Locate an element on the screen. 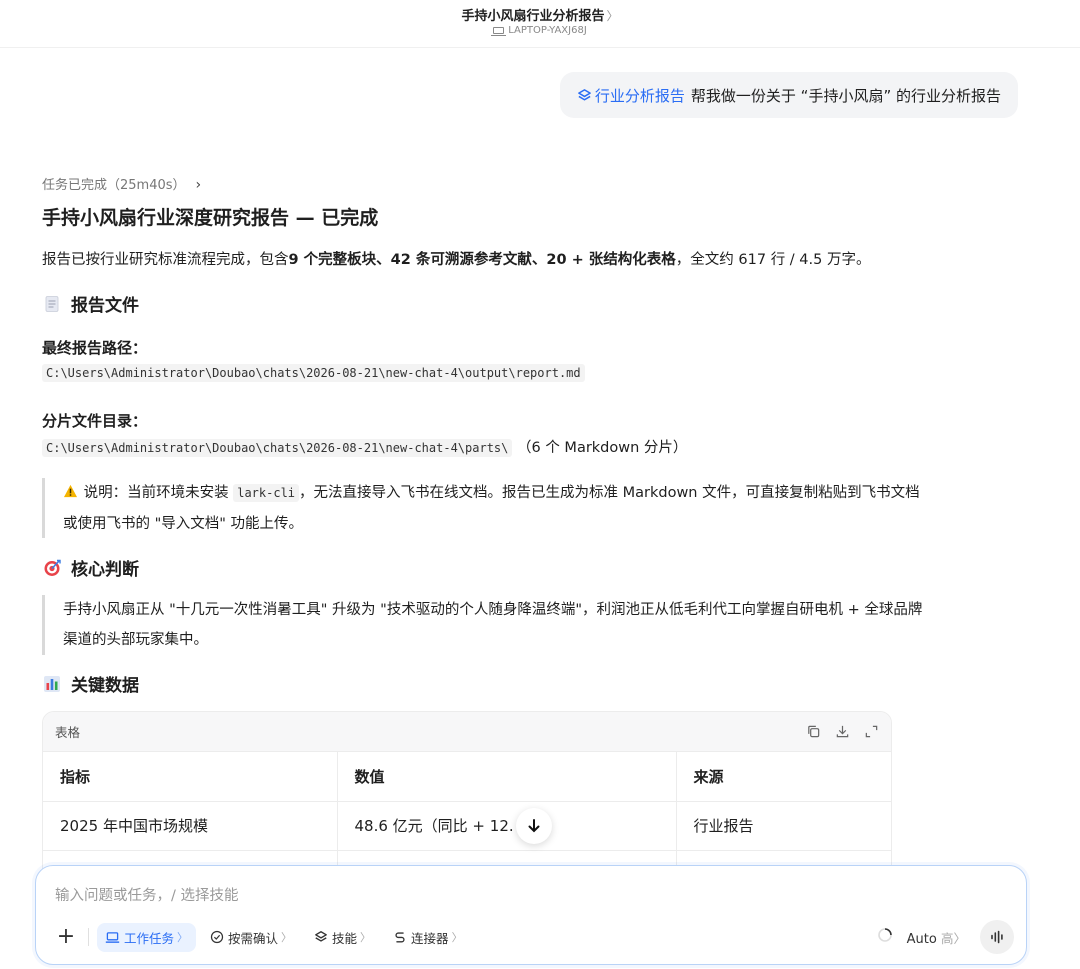  parts-path-label: 分片文件目录： is located at coordinates (95, 421).